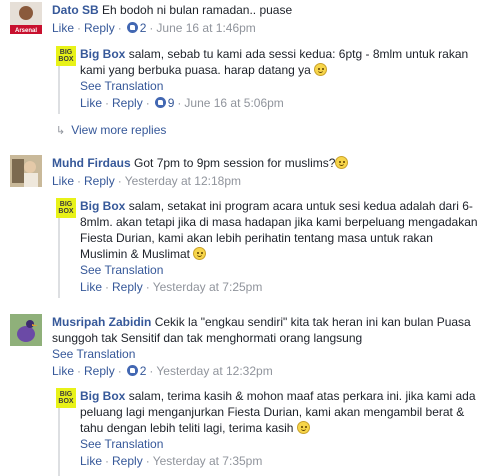 The image size is (488, 476). I want to click on comment-actions: Like · Reply · 2 · Yesterday at 12:32pm, so click(162, 371).